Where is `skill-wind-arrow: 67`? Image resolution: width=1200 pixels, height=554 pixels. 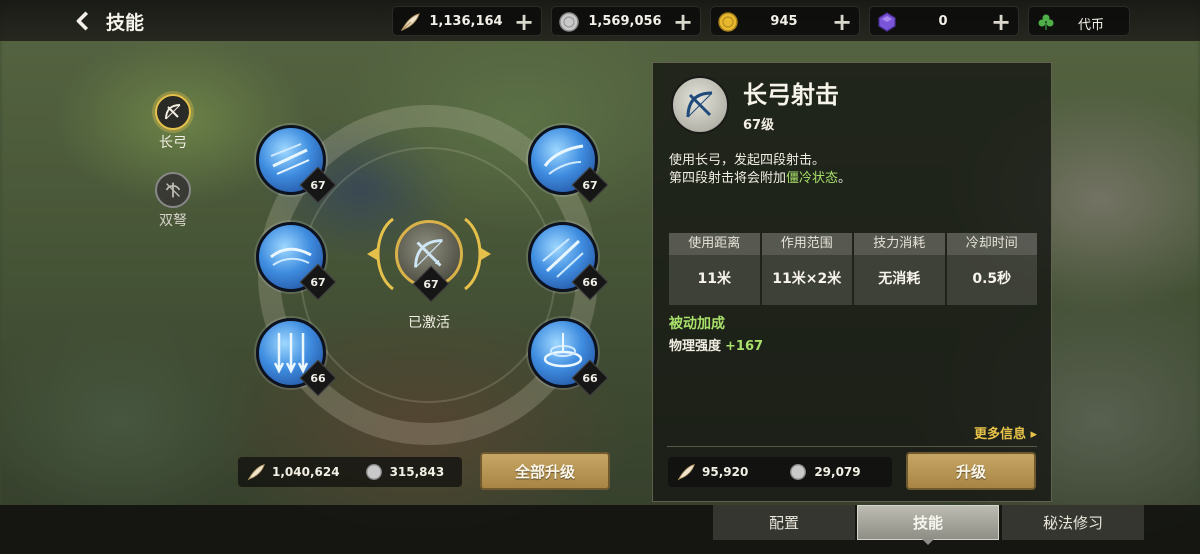
skill-wind-arrow: 67 is located at coordinates (296, 261).